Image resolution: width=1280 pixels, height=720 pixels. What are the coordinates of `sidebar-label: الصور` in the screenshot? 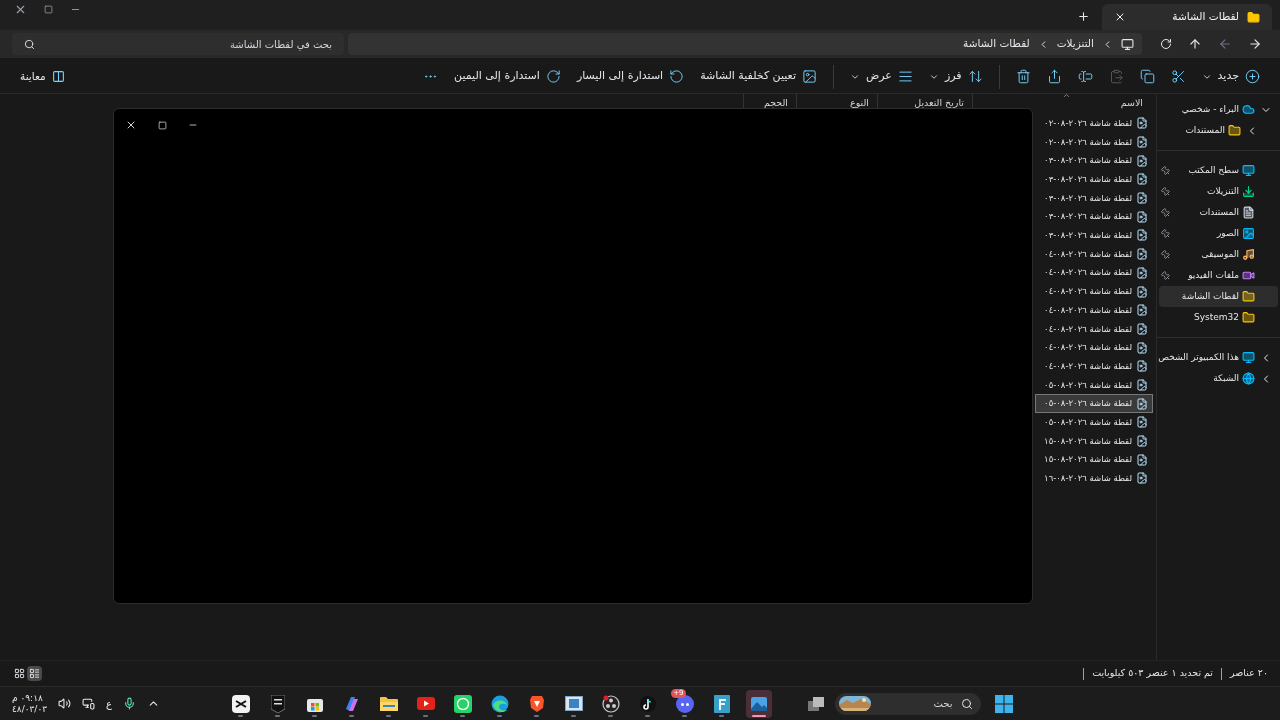 It's located at (1227, 233).